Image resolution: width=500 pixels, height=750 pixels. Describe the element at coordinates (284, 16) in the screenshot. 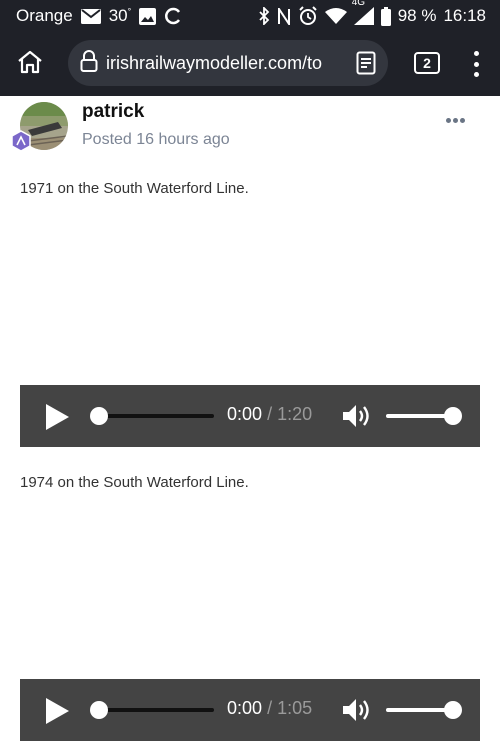

I see `nfc-icon` at that location.